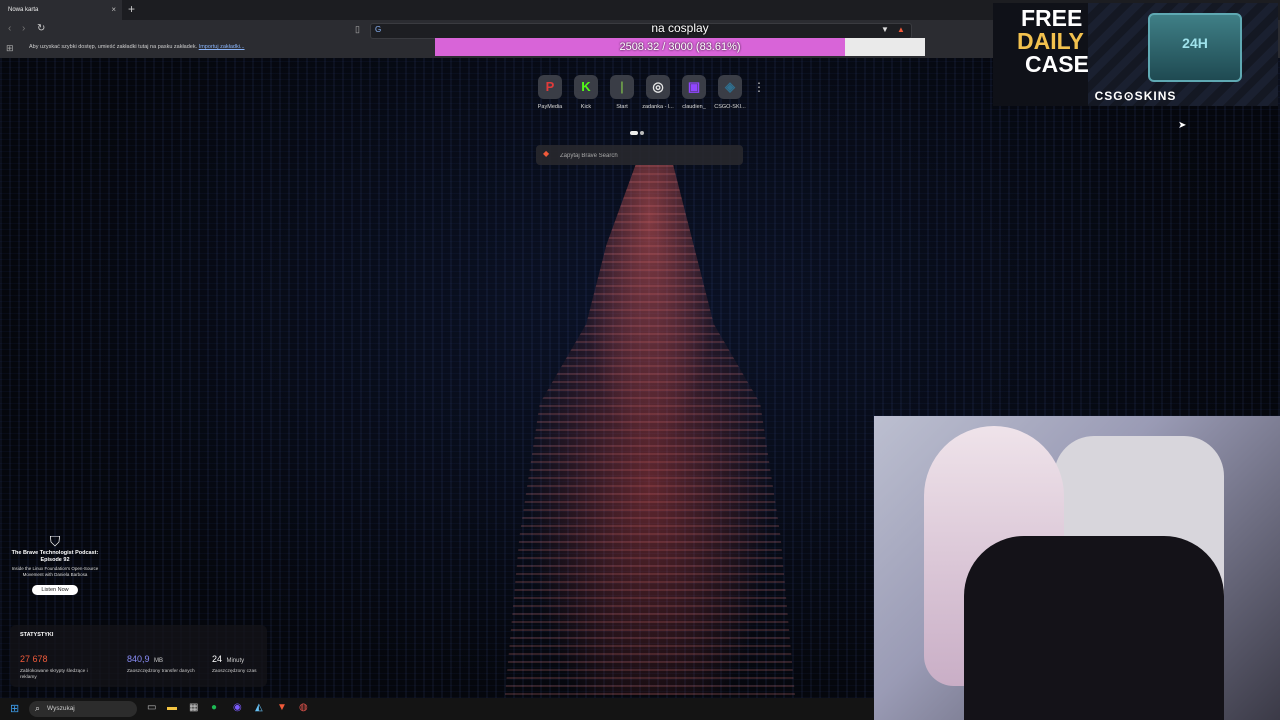  I want to click on stat-bandwidth: 840,9 MB Zaoszczędzony transfer danych, so click(167, 662).